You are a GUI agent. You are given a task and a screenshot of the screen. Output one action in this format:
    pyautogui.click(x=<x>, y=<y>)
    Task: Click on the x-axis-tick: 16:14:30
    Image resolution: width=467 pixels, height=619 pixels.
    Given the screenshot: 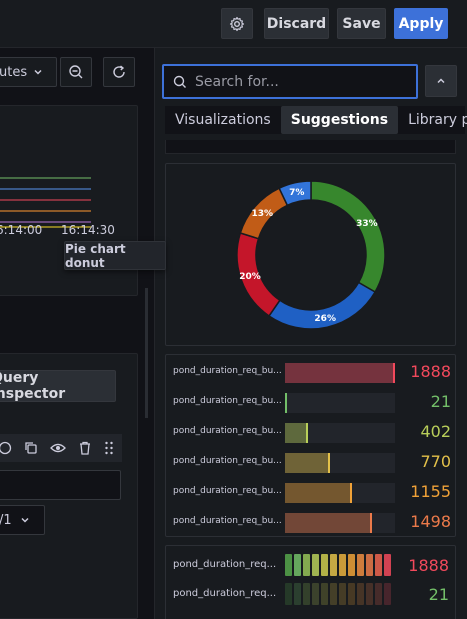 What is the action you would take?
    pyautogui.click(x=88, y=230)
    